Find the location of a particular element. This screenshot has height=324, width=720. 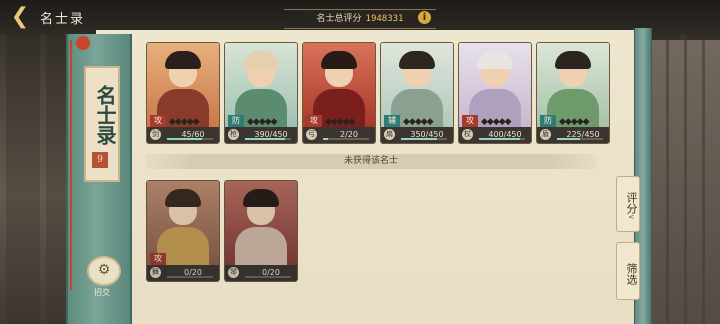

unowned-card: 攻 舞 0/20 is located at coordinates (183, 231).